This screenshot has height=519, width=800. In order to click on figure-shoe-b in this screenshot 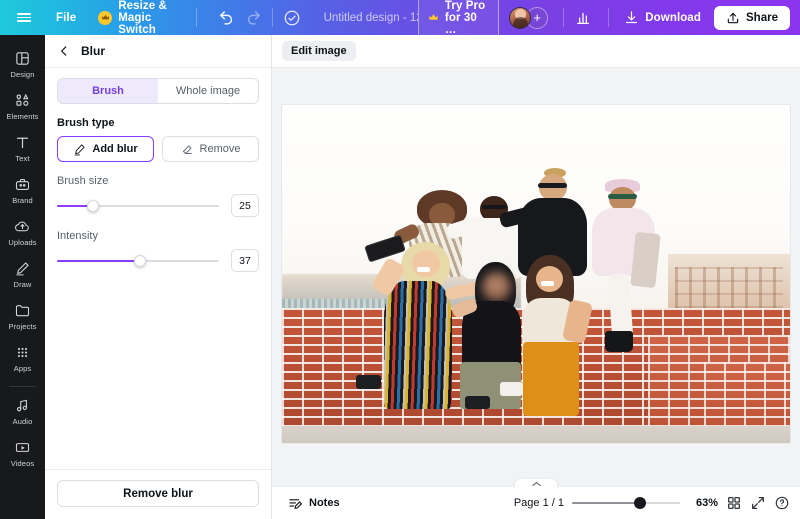, I will do `click(368, 382)`.